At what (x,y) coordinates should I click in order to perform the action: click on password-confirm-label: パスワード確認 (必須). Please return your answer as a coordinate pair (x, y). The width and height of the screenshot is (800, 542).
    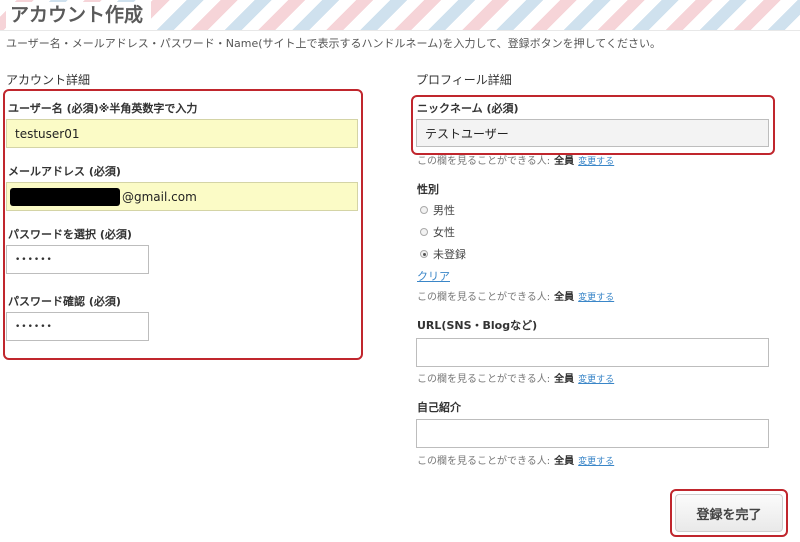
    Looking at the image, I should click on (64, 301).